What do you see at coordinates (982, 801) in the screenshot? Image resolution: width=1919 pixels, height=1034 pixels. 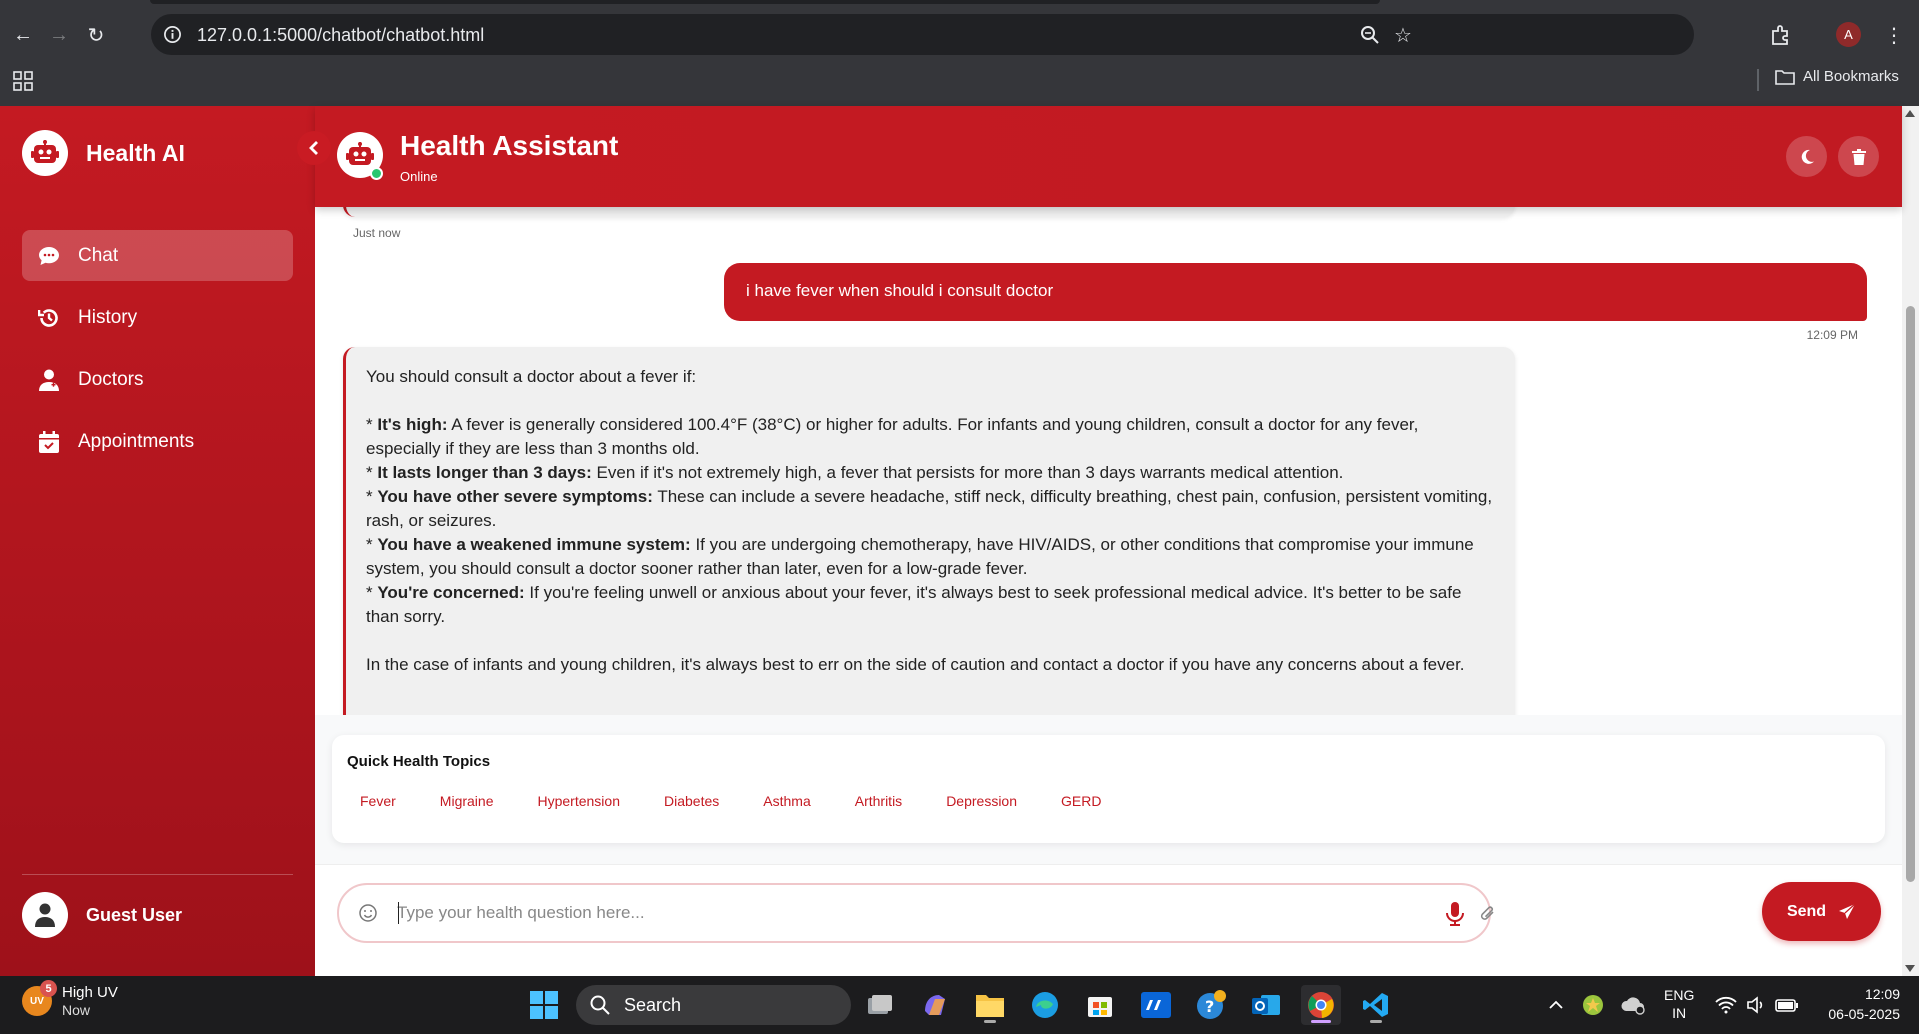 I see `topic-chip-depression: Depression` at bounding box center [982, 801].